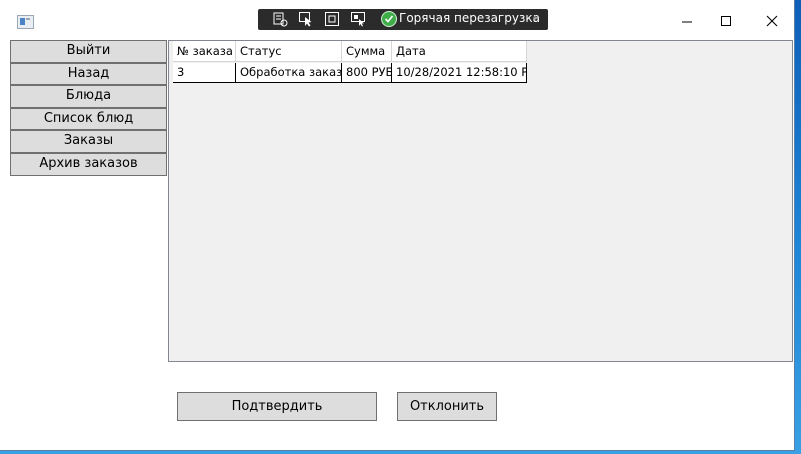  I want to click on track-focus-icon, so click(358, 19).